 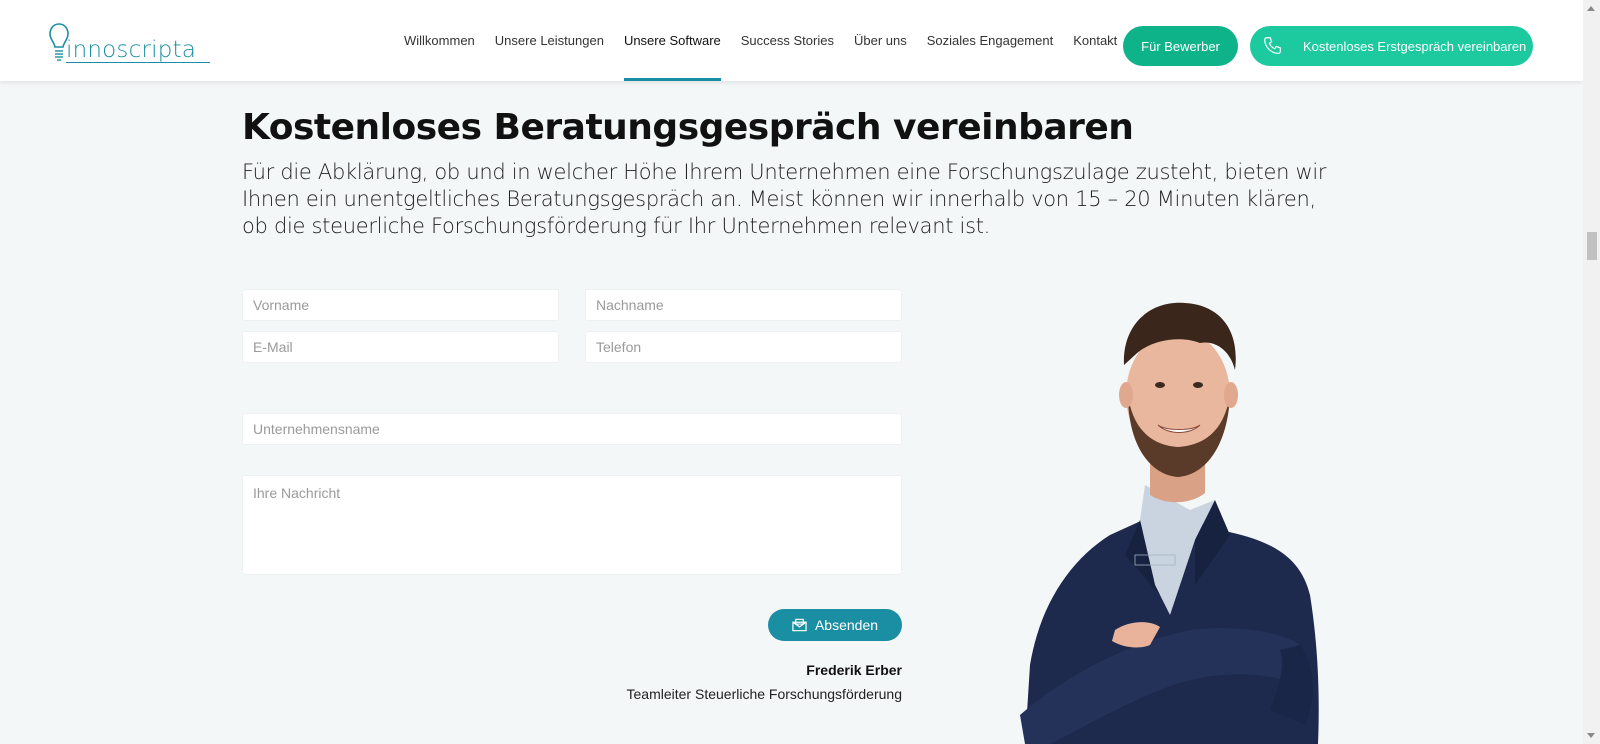 I want to click on free-consultation-label: Kostenloses Erstgespräch vereinbaren, so click(x=1415, y=46).